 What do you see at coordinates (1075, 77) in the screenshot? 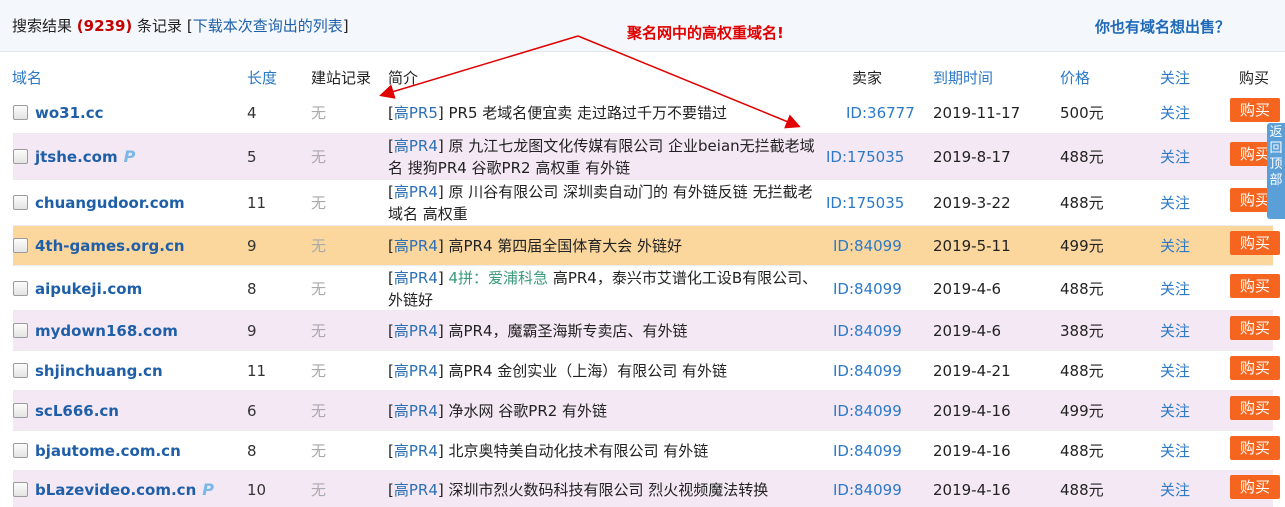
I see `col-header-price: 价格` at bounding box center [1075, 77].